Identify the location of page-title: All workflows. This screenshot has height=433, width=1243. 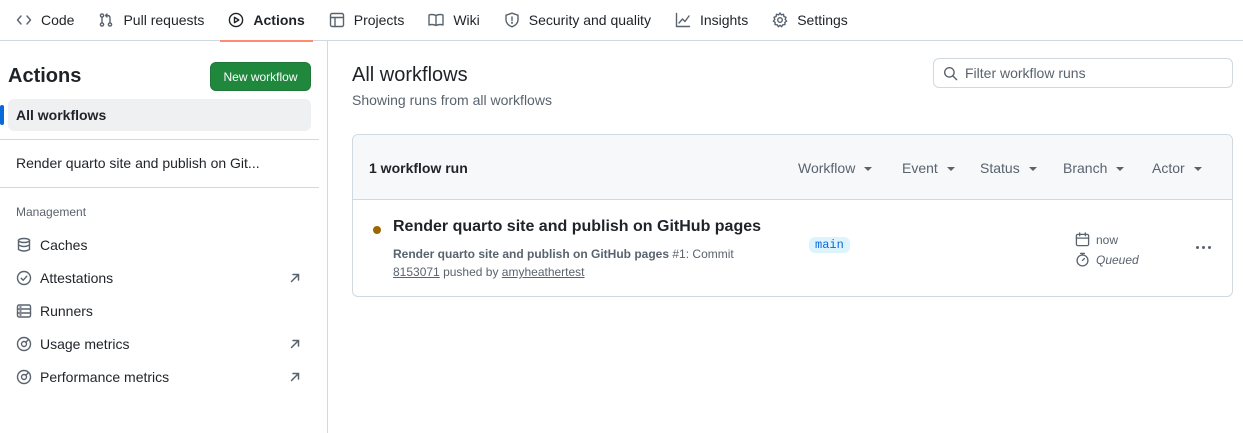
(410, 75).